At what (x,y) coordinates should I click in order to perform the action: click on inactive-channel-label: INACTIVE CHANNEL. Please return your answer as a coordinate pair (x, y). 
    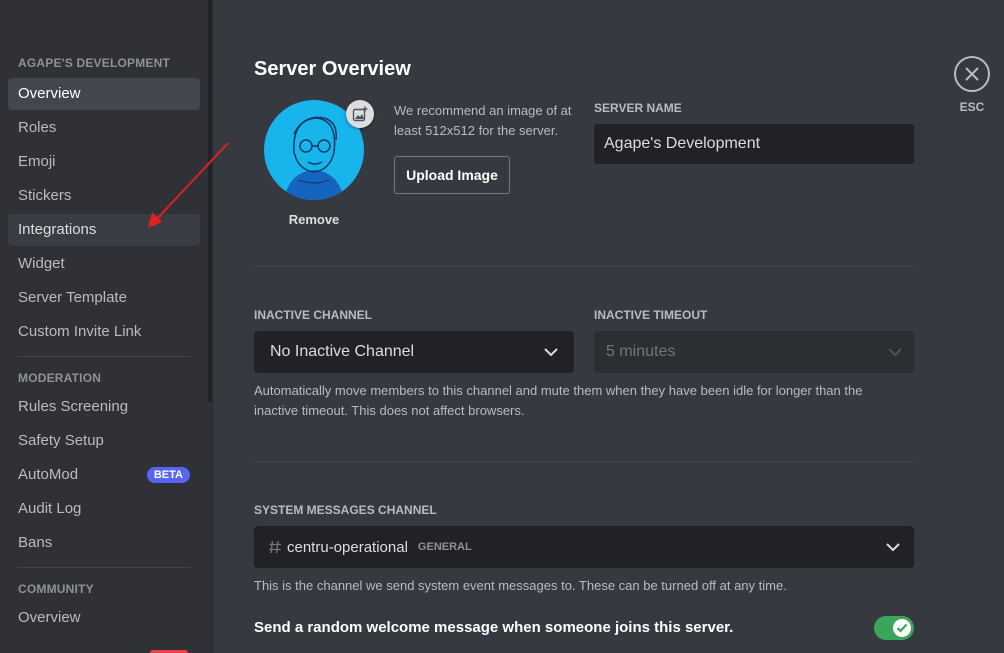
    Looking at the image, I should click on (313, 315).